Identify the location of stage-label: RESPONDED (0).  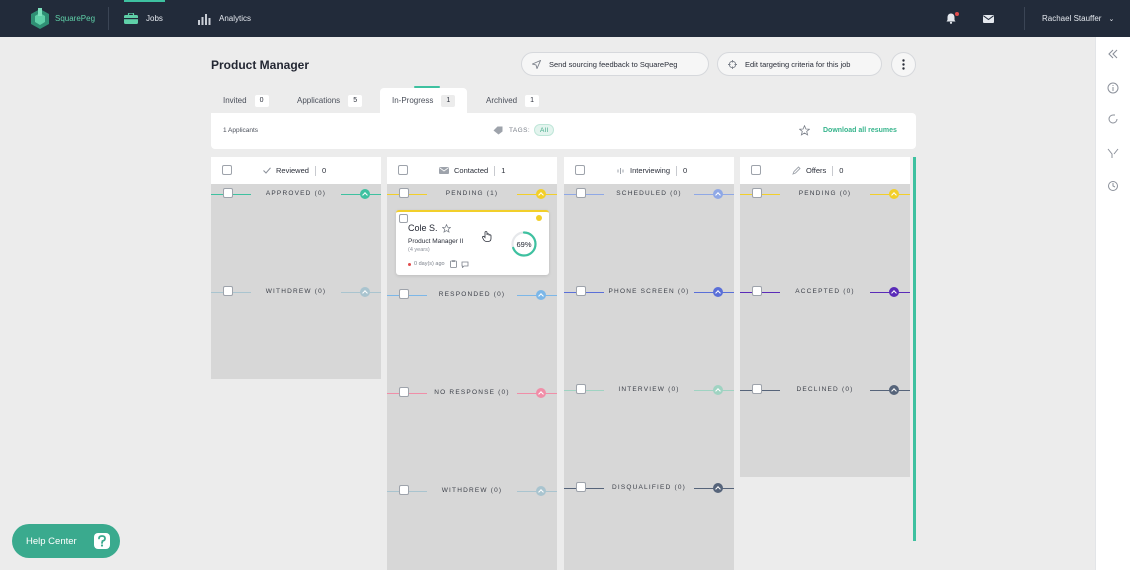
(472, 294).